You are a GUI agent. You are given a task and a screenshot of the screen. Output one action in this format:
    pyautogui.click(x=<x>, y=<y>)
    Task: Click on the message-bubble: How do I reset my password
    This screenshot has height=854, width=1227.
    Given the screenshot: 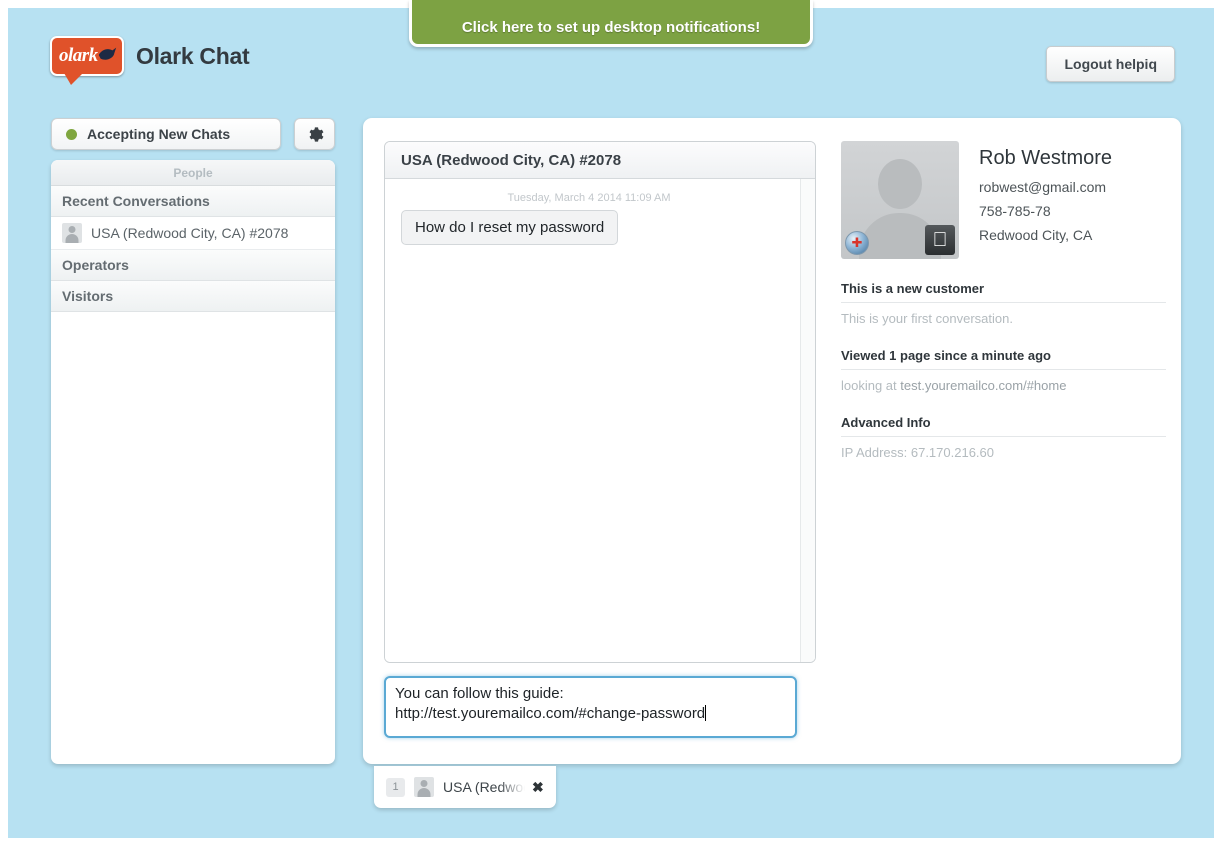 What is the action you would take?
    pyautogui.click(x=510, y=227)
    